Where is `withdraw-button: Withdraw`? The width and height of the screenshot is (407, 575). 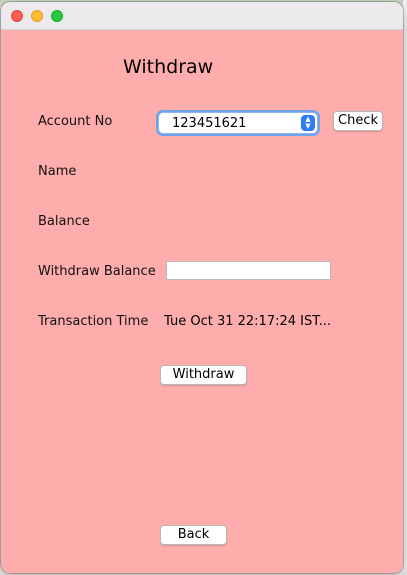
withdraw-button: Withdraw is located at coordinates (203, 375).